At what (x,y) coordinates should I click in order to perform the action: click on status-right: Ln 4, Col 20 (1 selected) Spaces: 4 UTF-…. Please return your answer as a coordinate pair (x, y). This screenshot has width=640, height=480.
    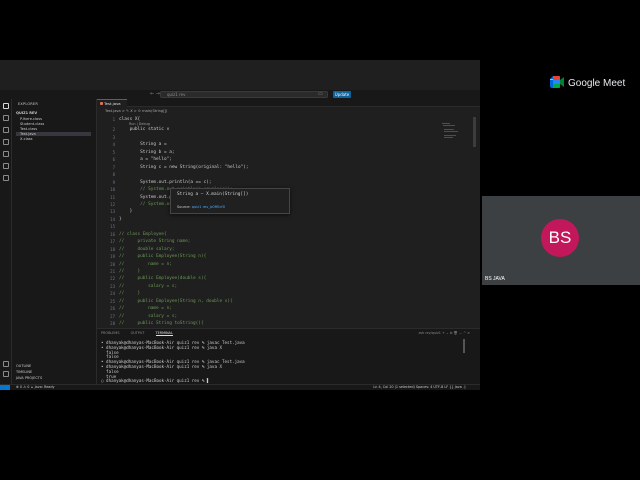
    Looking at the image, I should click on (419, 387).